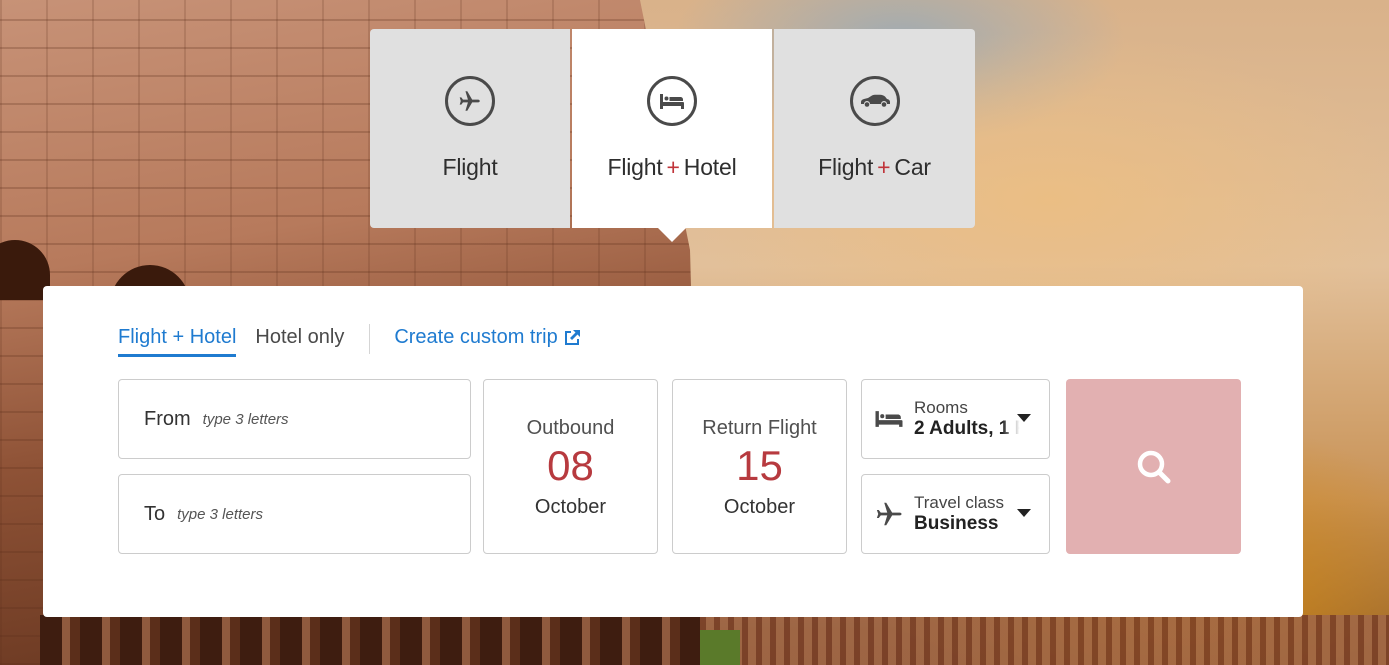 The height and width of the screenshot is (665, 1389). Describe the element at coordinates (287, 514) in the screenshot. I see `to-input` at that location.